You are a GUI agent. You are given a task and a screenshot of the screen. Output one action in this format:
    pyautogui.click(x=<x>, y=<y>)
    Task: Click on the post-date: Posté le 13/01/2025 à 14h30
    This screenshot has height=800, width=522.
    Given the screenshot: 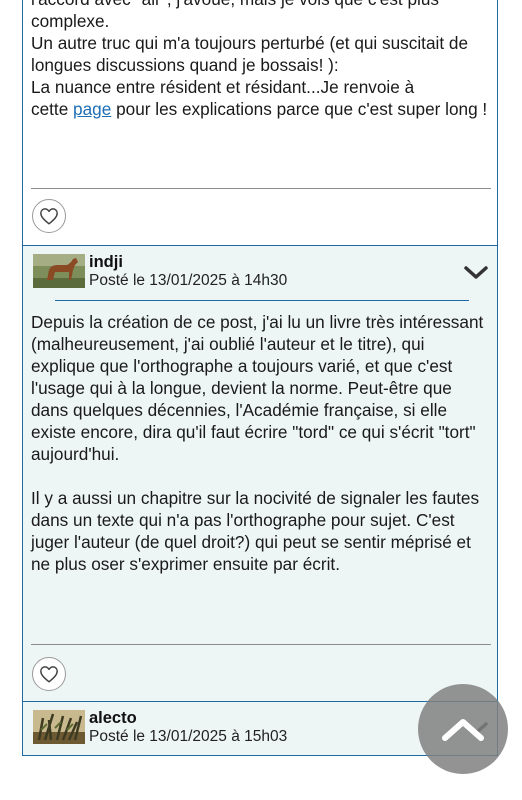 What is the action you would take?
    pyautogui.click(x=188, y=280)
    